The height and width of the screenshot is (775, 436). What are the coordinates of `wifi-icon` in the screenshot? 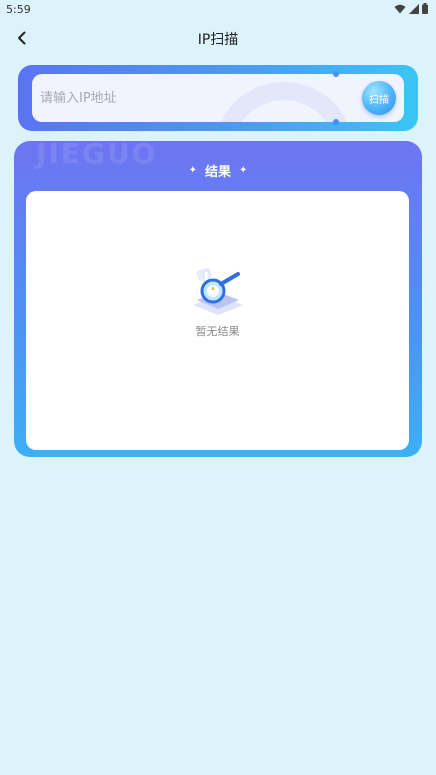 It's located at (400, 8).